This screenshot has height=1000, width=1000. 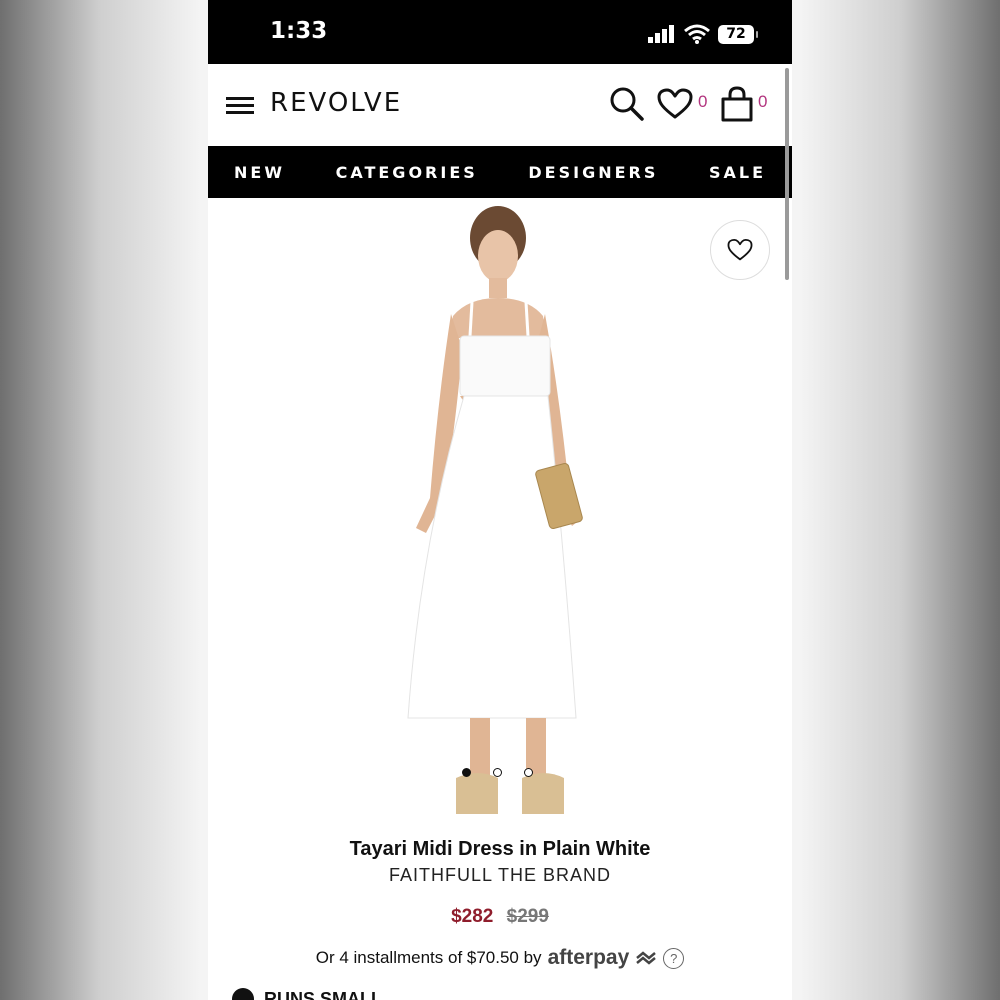 What do you see at coordinates (675, 104) in the screenshot?
I see `heart-icon` at bounding box center [675, 104].